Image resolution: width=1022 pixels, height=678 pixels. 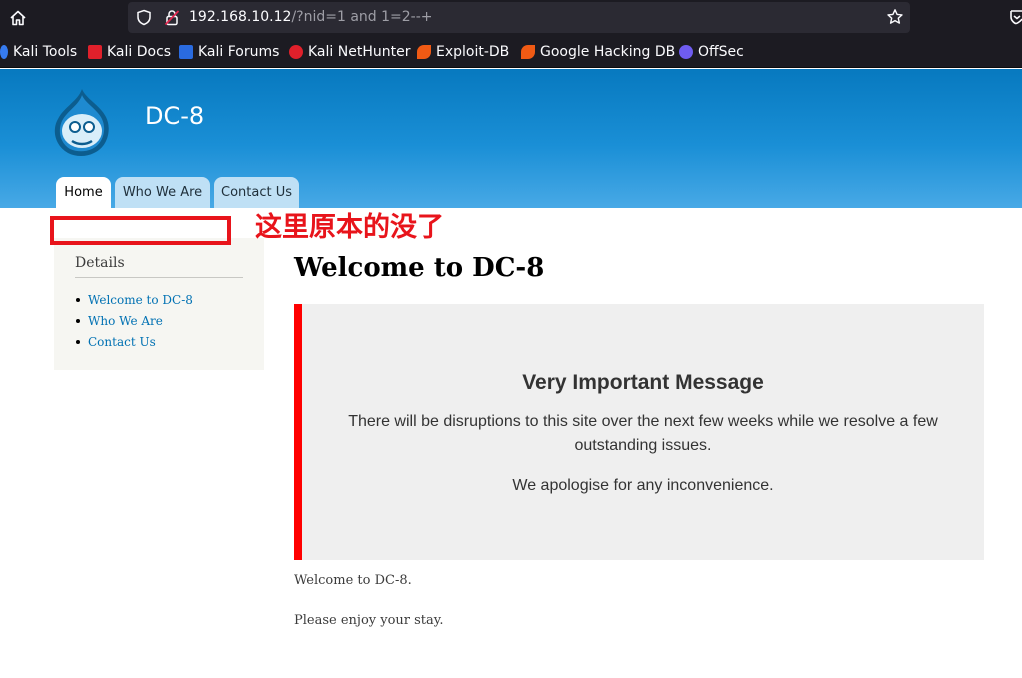 I want to click on sidebar-link-label: Who We Are, so click(x=125, y=321).